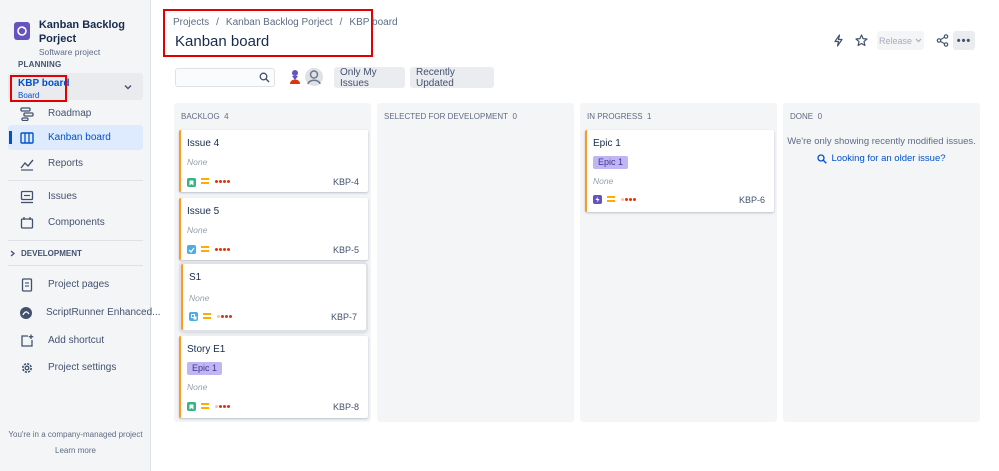 The width and height of the screenshot is (999, 471). Describe the element at coordinates (346, 407) in the screenshot. I see `issue-key: KBP-8` at that location.